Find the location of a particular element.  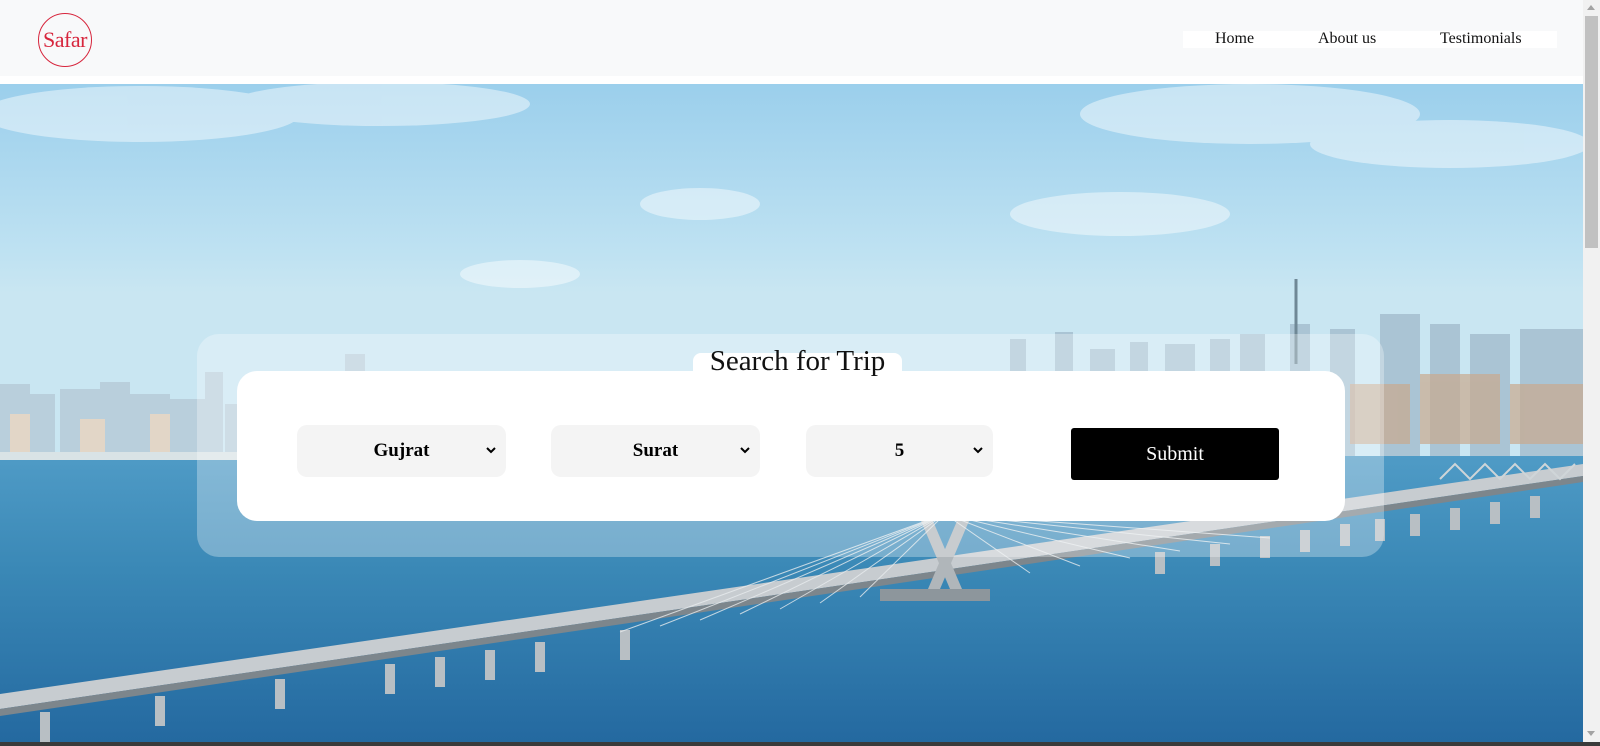

nav-testimonials-link: Testimonials is located at coordinates (1481, 39).